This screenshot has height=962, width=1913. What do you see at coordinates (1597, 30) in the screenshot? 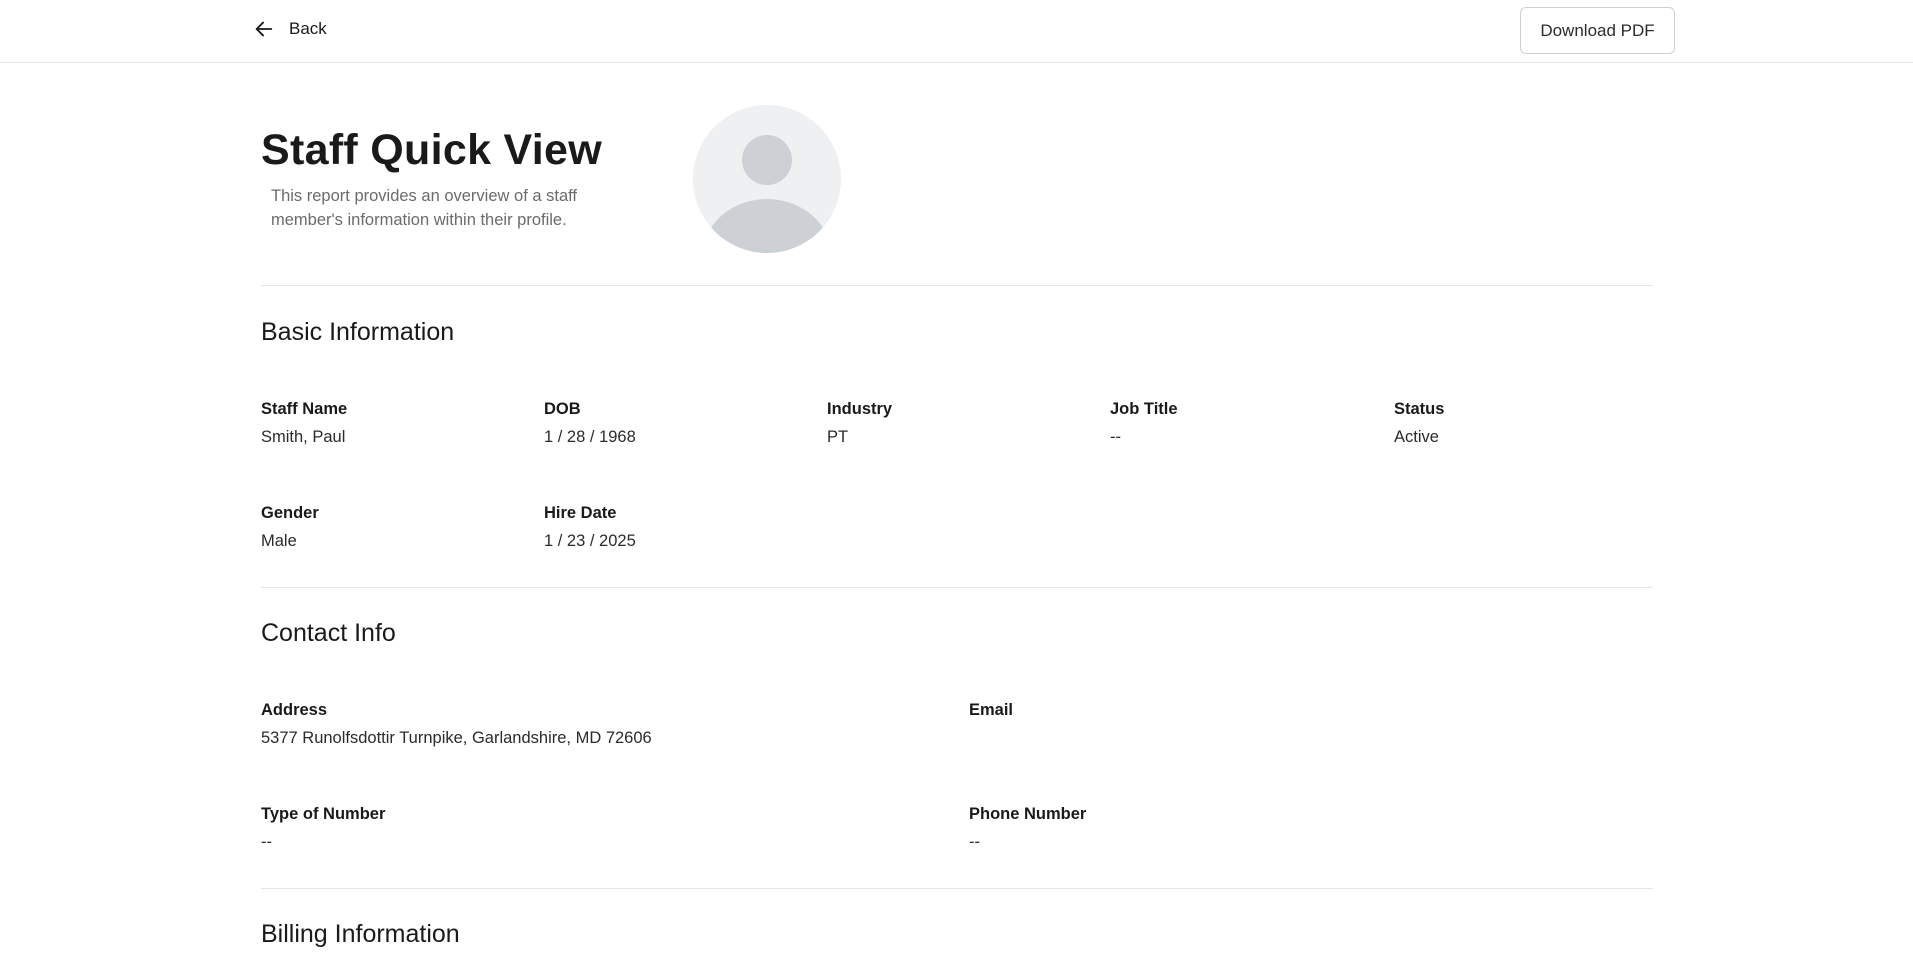
I see `download-pdf-button: Download PDF` at bounding box center [1597, 30].